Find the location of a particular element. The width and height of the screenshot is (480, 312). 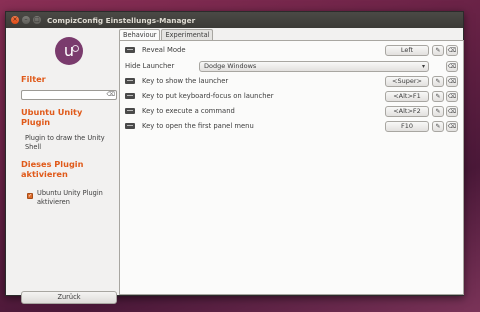

enable-plugin-checkbox: ✓ is located at coordinates (30, 196).